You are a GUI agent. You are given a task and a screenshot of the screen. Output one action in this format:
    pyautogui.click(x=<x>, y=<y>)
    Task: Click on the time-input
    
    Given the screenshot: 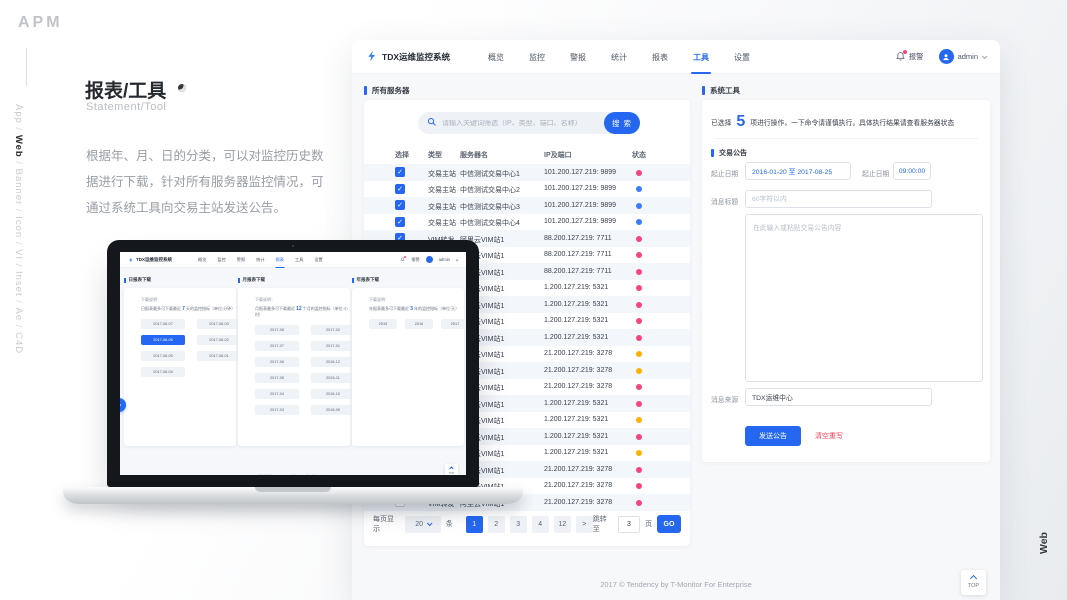 What is the action you would take?
    pyautogui.click(x=912, y=171)
    